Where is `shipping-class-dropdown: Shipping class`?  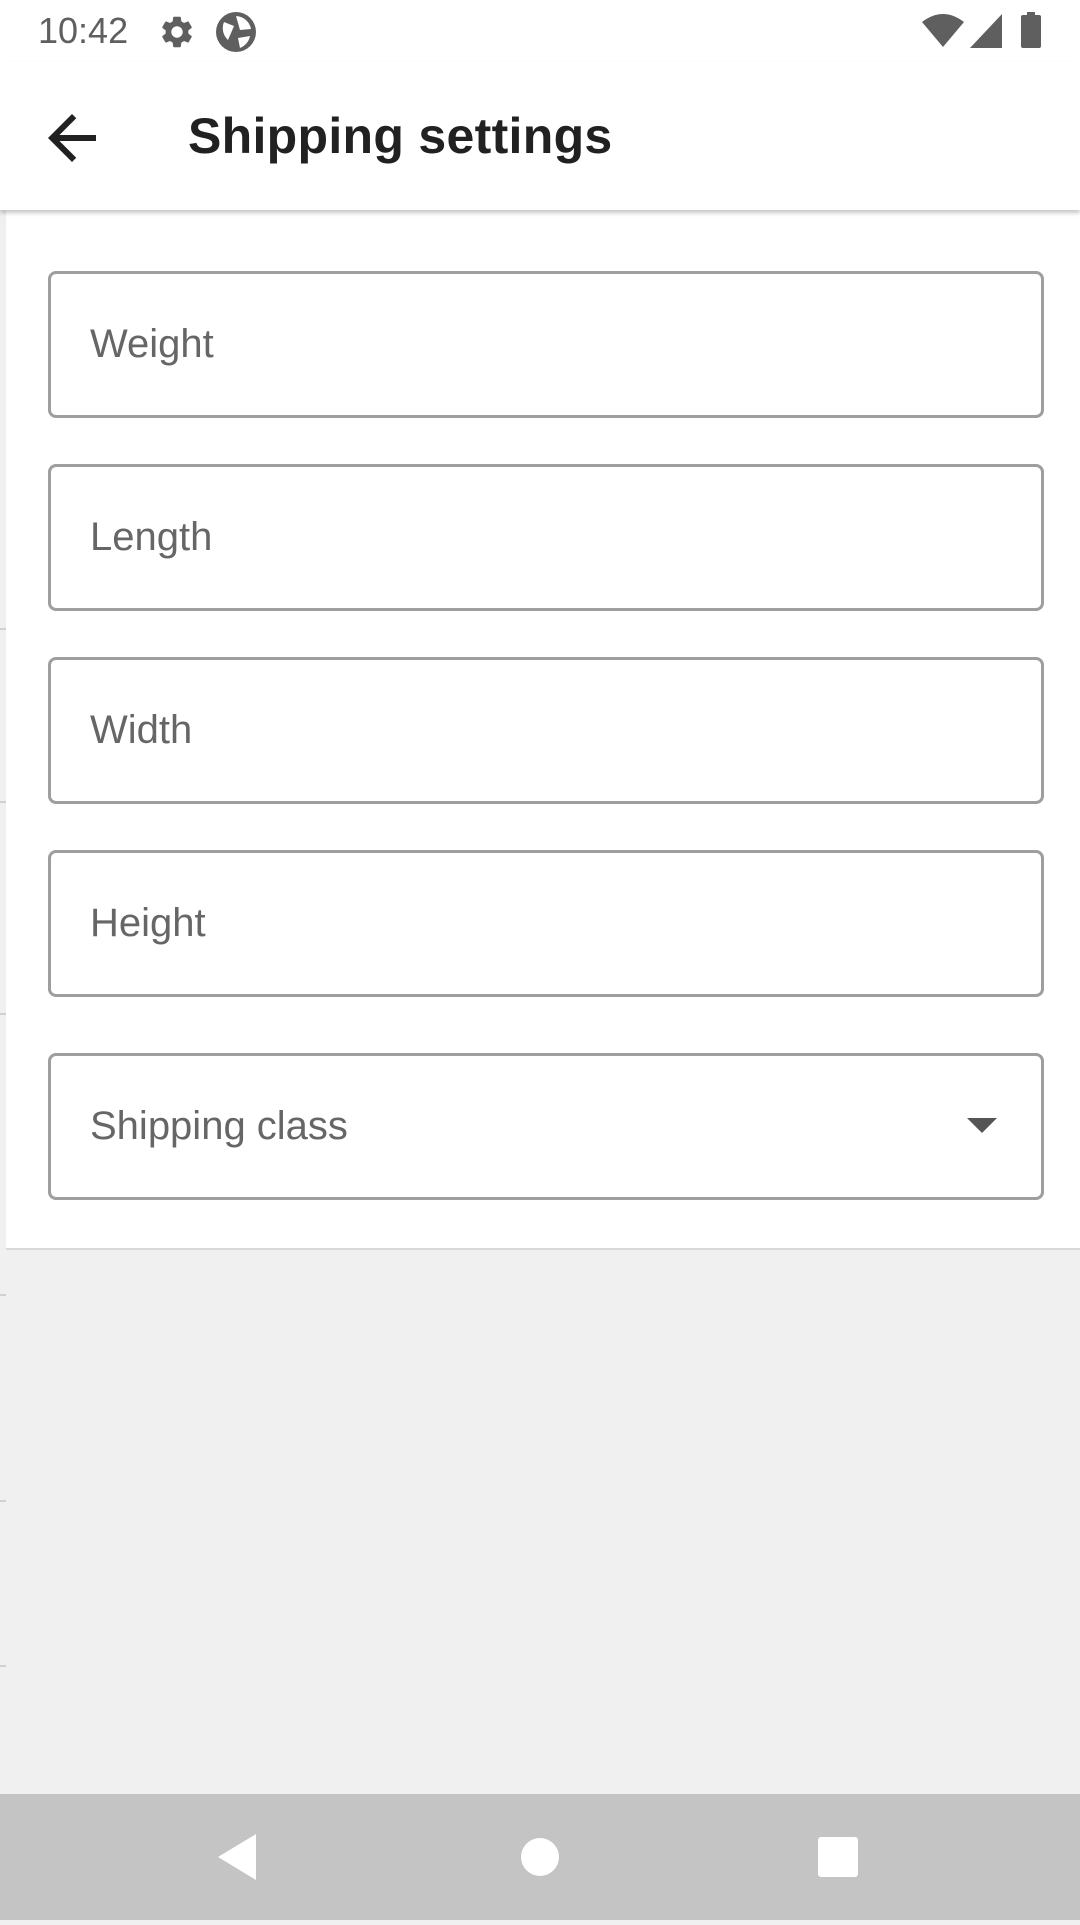
shipping-class-dropdown: Shipping class is located at coordinates (546, 1126).